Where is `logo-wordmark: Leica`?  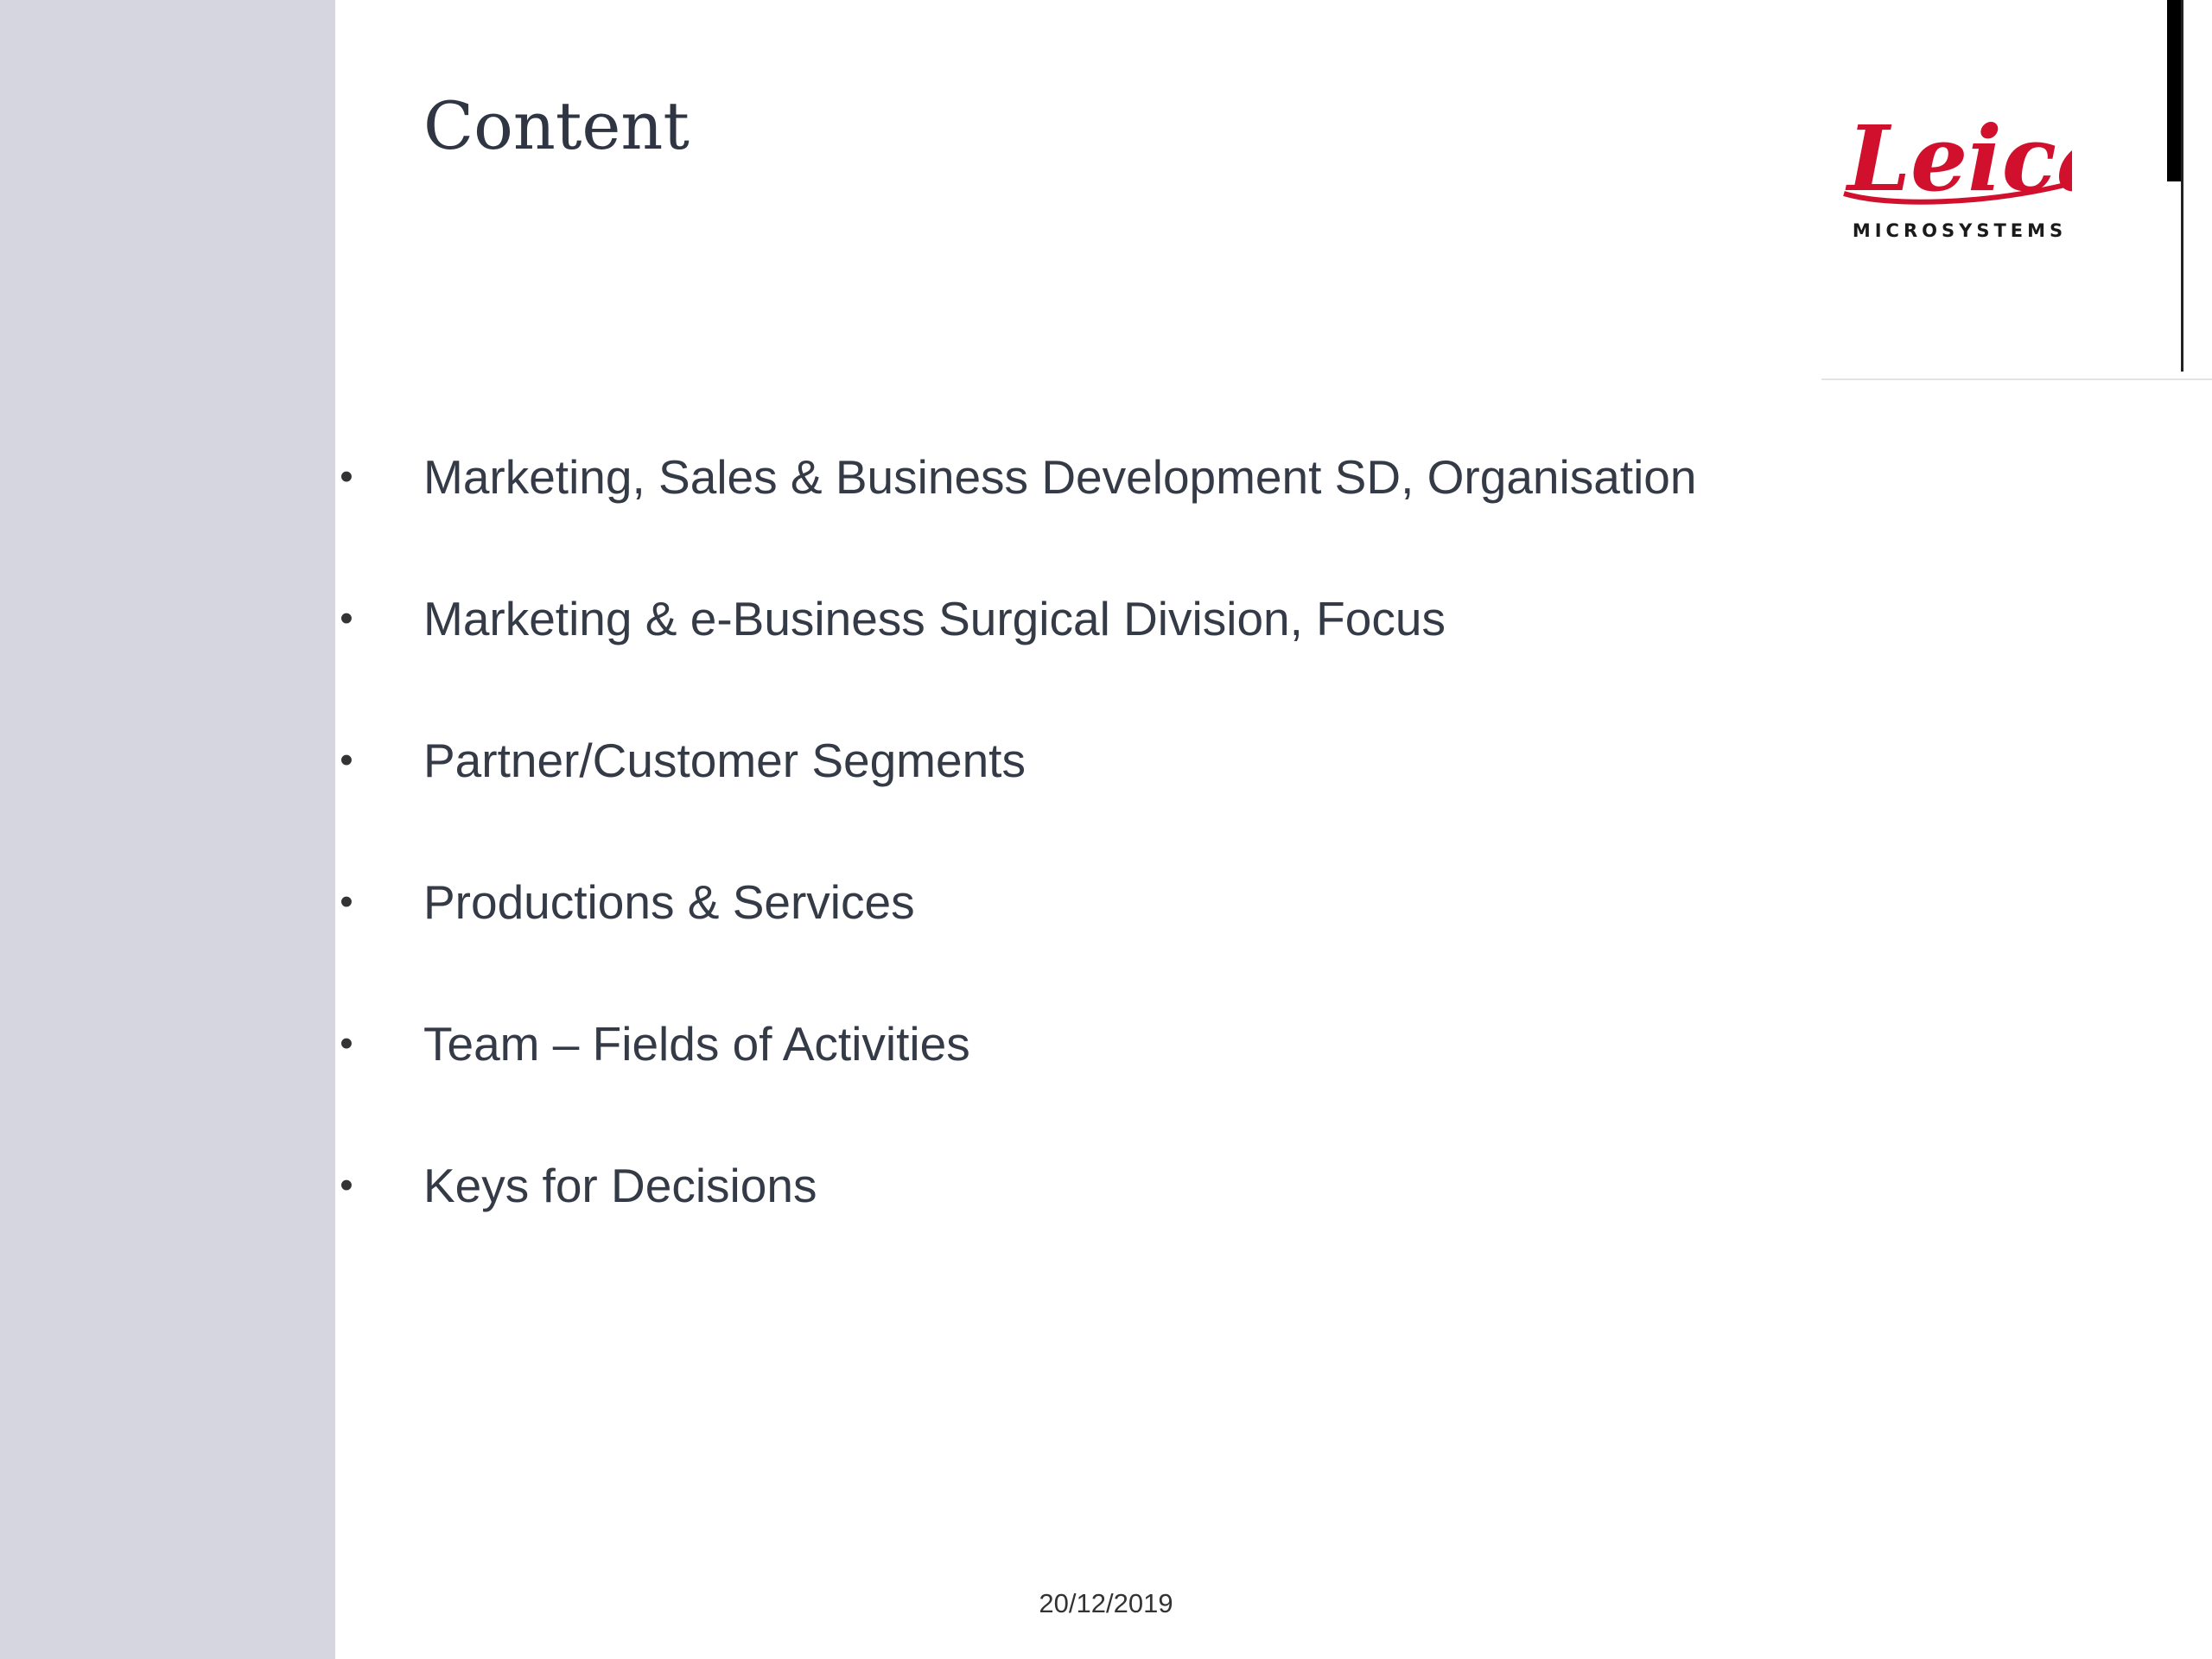
logo-wordmark: Leica is located at coordinates (1958, 158).